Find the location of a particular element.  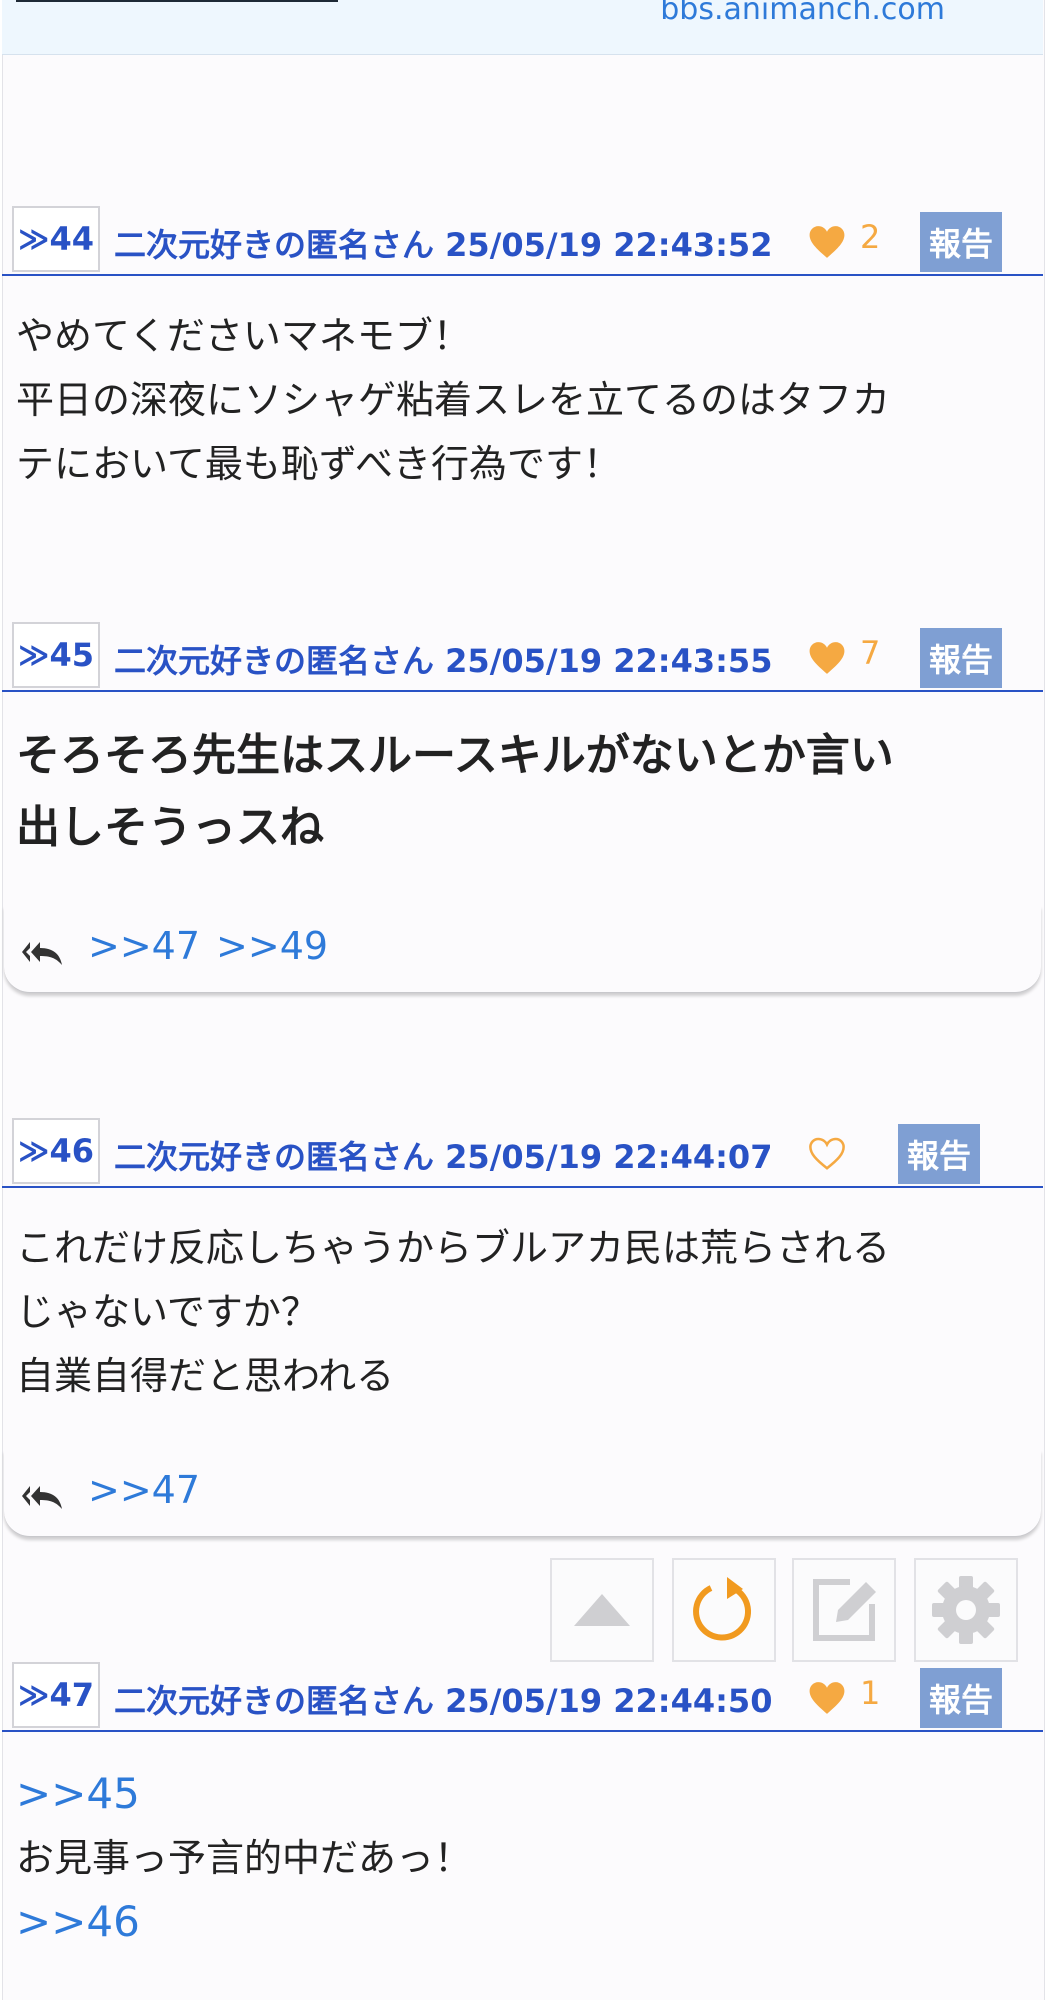

banner-image-edge is located at coordinates (177, 1).